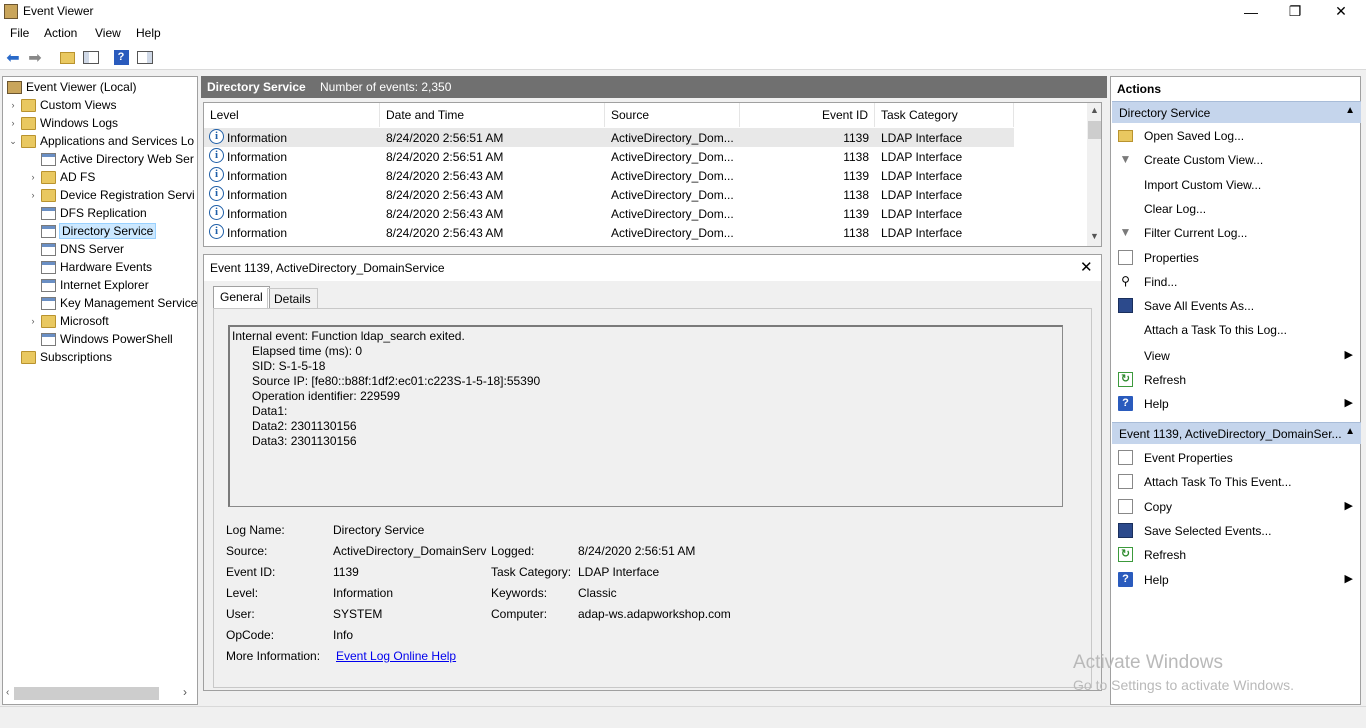 The width and height of the screenshot is (1366, 728). Describe the element at coordinates (185, 692) in the screenshot. I see `scroll-right-icon: ›` at that location.